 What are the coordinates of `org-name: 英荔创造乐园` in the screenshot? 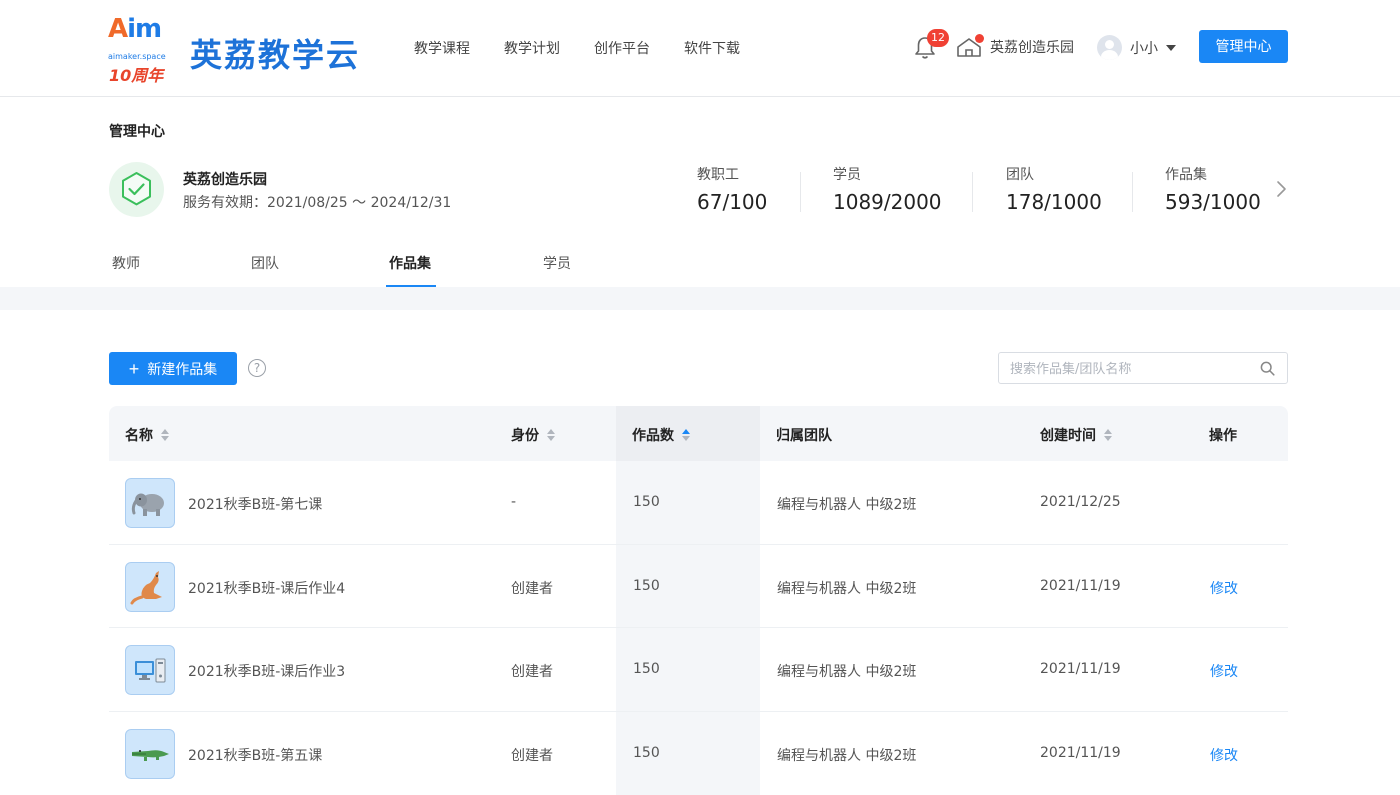 It's located at (225, 179).